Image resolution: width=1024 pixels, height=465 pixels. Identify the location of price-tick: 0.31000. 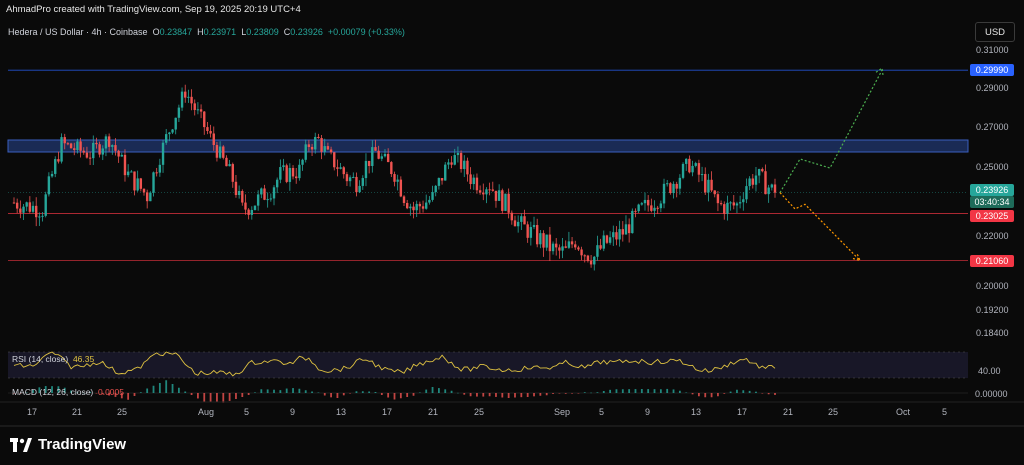
(992, 50).